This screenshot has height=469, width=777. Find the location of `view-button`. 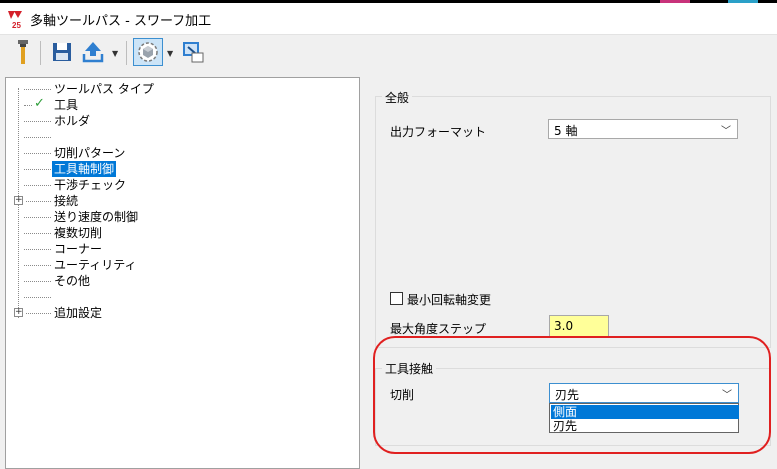

view-button is located at coordinates (148, 52).